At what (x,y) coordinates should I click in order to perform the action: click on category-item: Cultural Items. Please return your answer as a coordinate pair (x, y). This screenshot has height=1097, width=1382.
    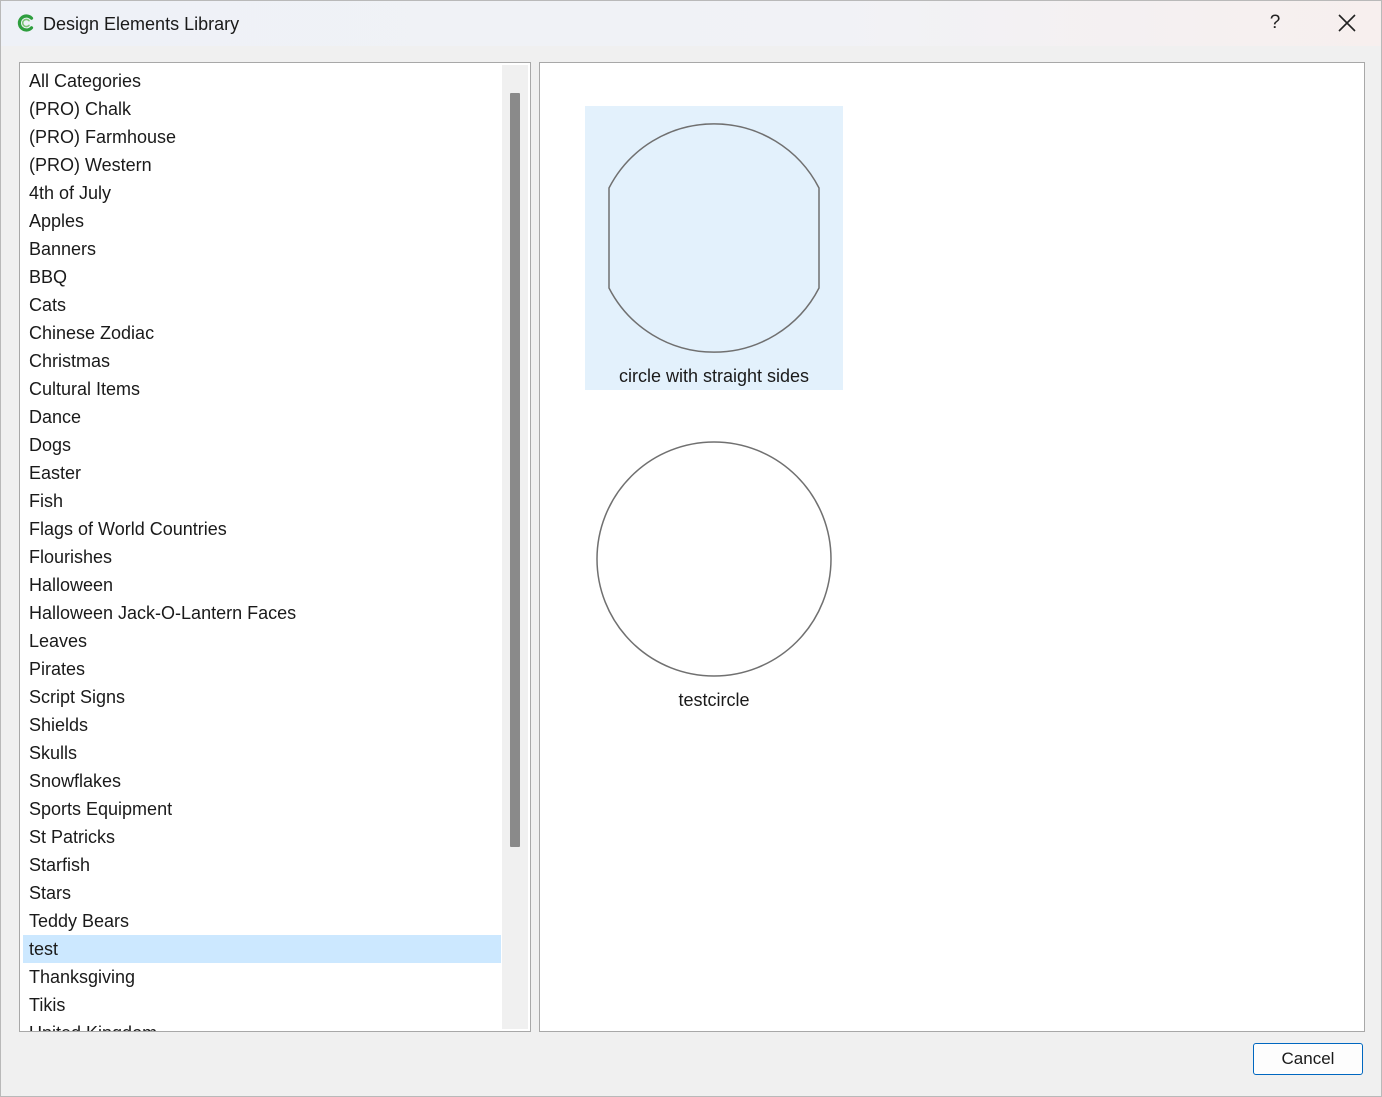
    Looking at the image, I should click on (262, 389).